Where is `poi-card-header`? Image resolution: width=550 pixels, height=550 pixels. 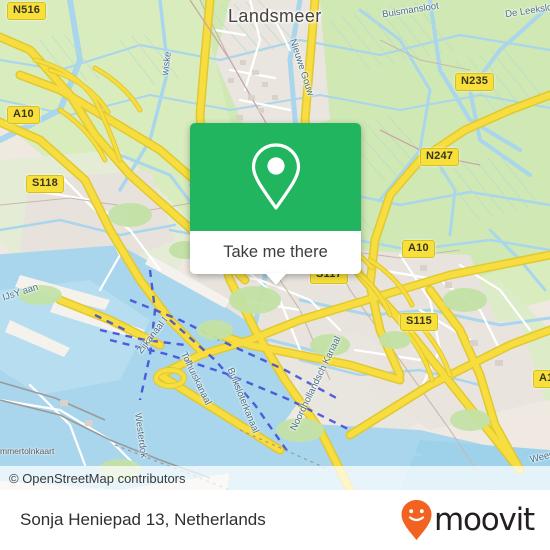 poi-card-header is located at coordinates (275, 177).